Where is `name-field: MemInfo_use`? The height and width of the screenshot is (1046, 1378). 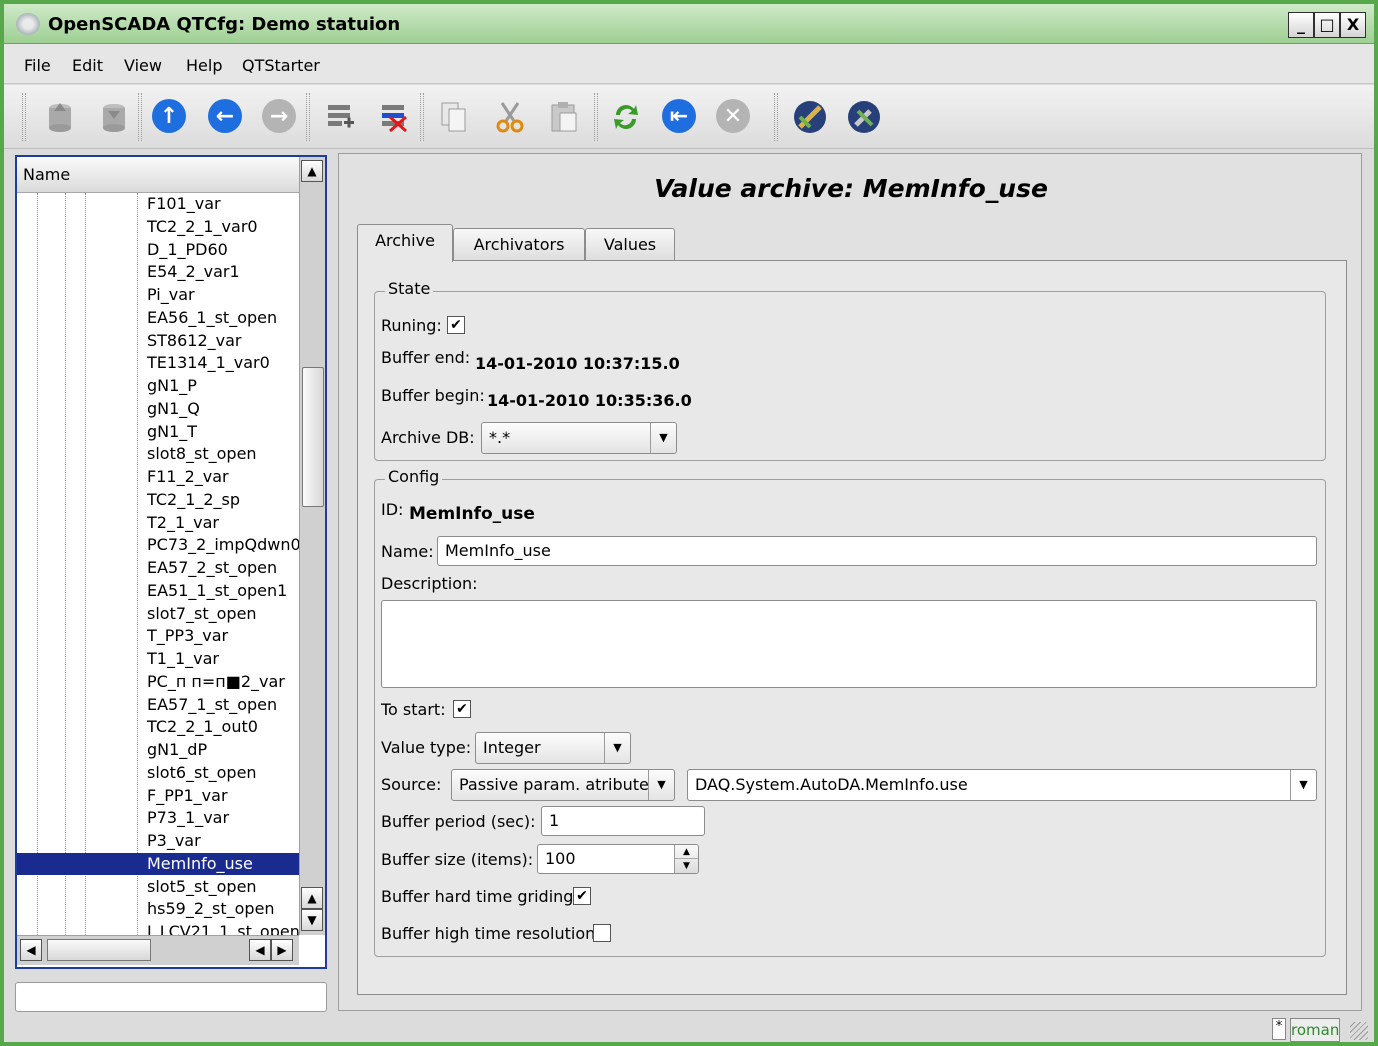
name-field: MemInfo_use is located at coordinates (877, 551).